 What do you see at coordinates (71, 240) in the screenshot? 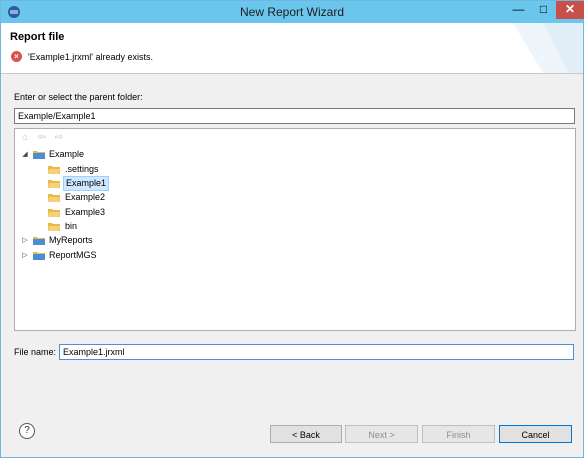
I see `tree-item-label: MyReports` at bounding box center [71, 240].